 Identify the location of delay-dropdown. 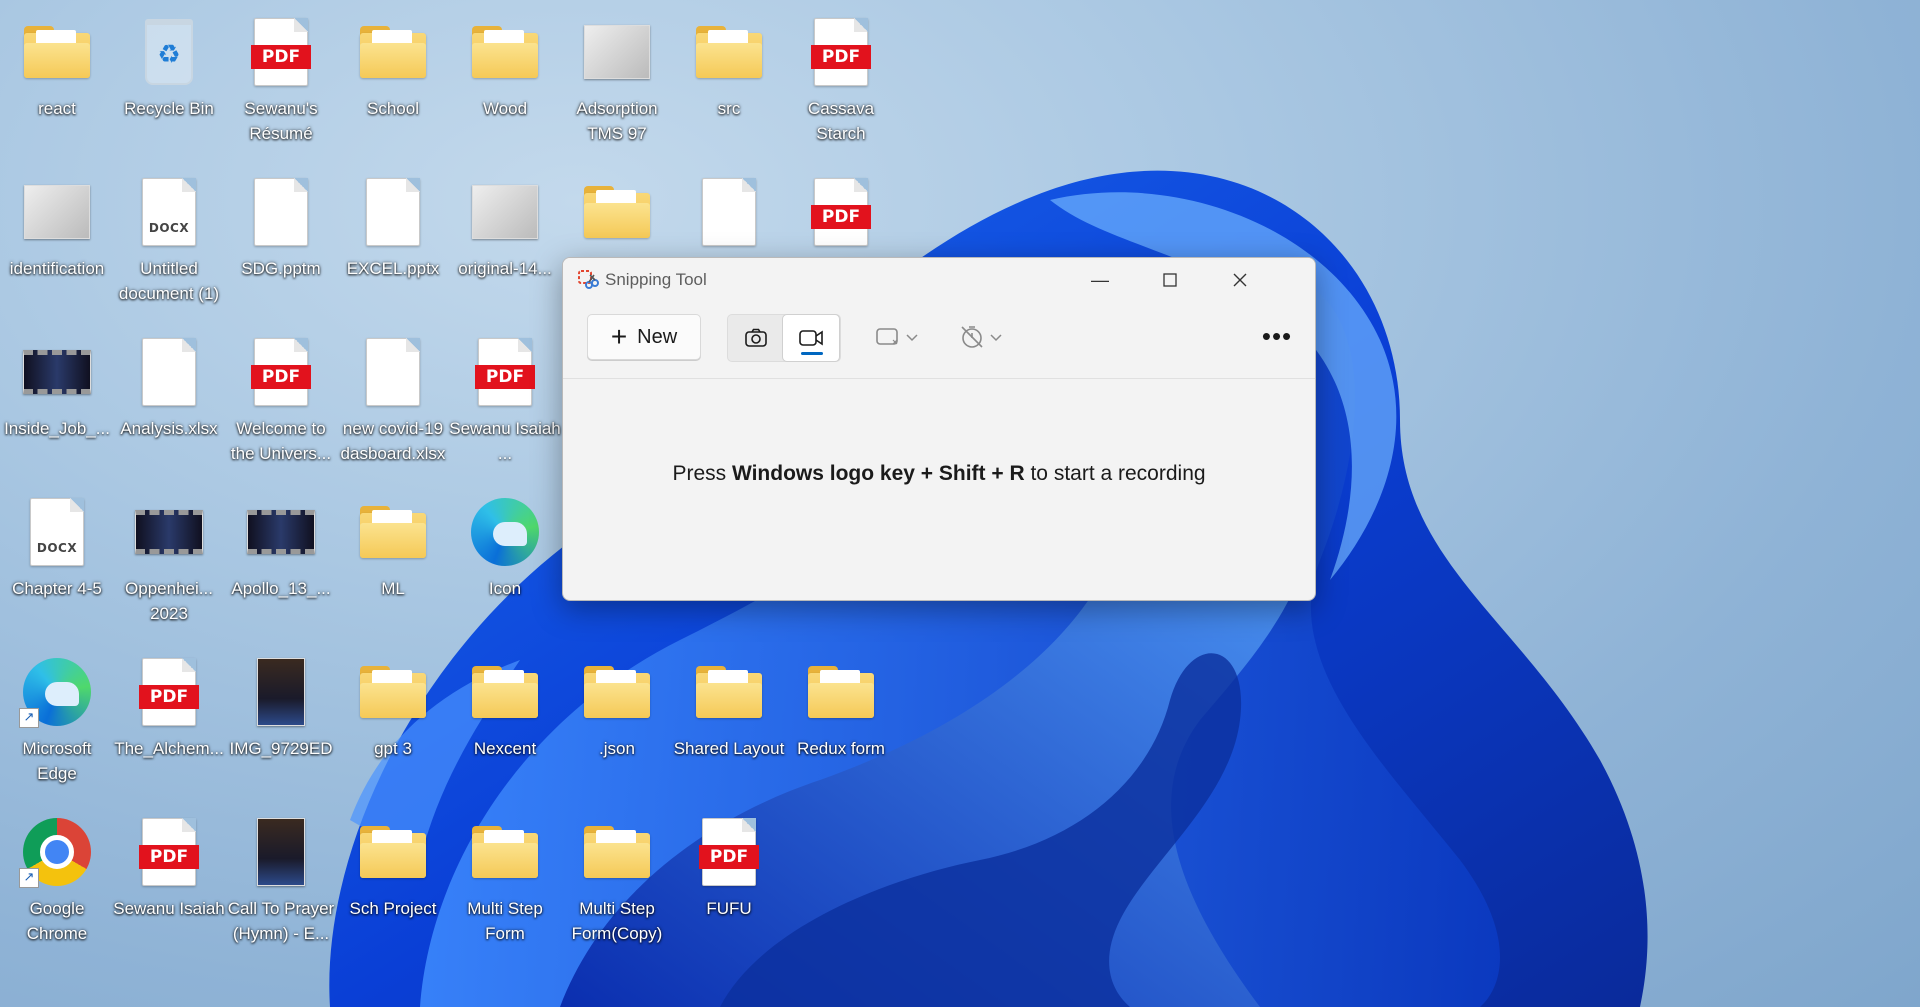
(981, 337).